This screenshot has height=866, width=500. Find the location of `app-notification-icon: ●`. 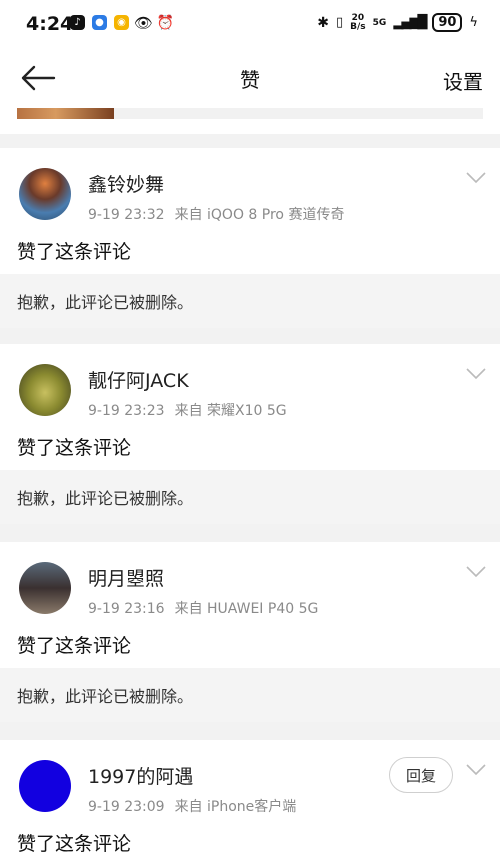

app-notification-icon: ● is located at coordinates (99, 22).